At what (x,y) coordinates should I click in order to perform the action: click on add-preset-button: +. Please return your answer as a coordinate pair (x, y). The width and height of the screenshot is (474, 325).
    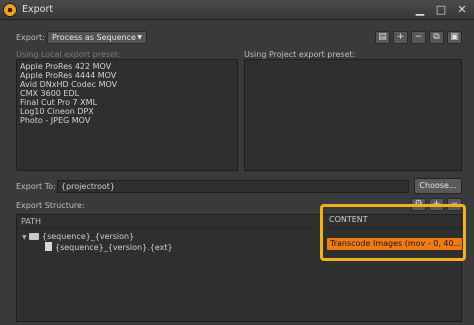
    Looking at the image, I should click on (400, 37).